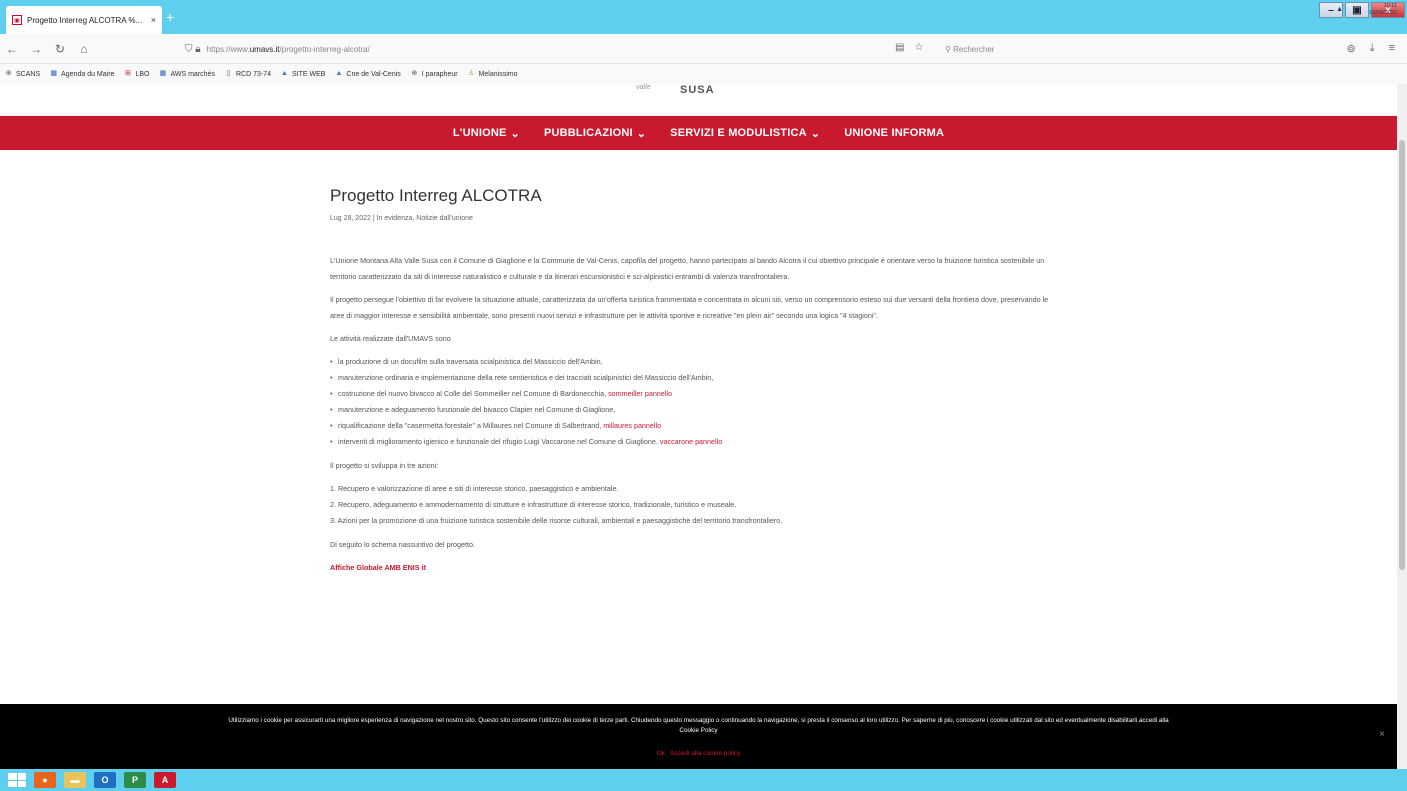  Describe the element at coordinates (698, 730) in the screenshot. I see `cookie-policy-link: Cookie Policy` at that location.